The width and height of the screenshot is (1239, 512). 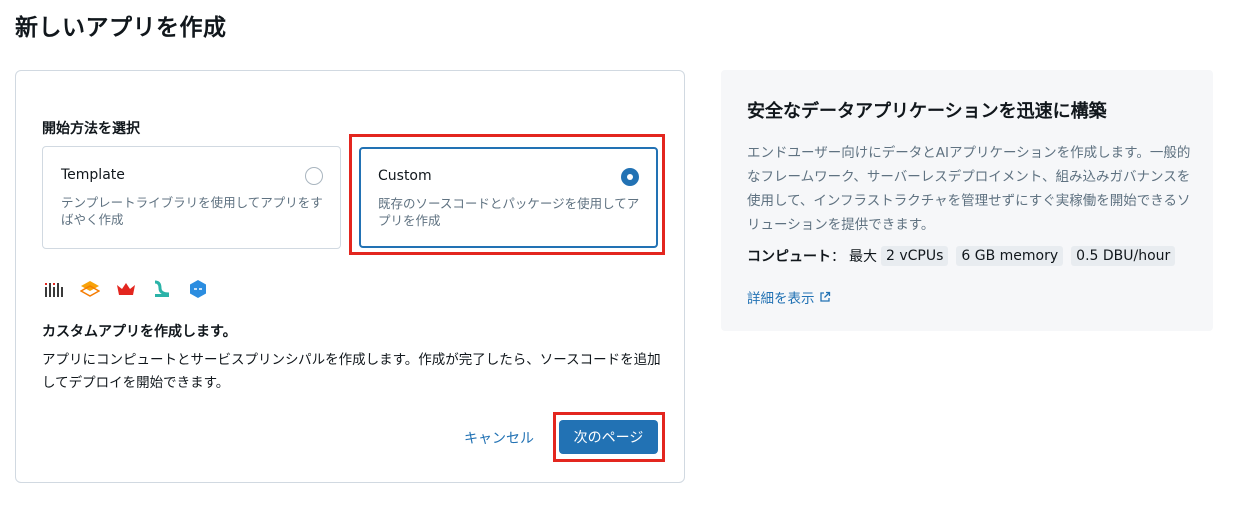 I want to click on next-button-highlight, so click(x=609, y=437).